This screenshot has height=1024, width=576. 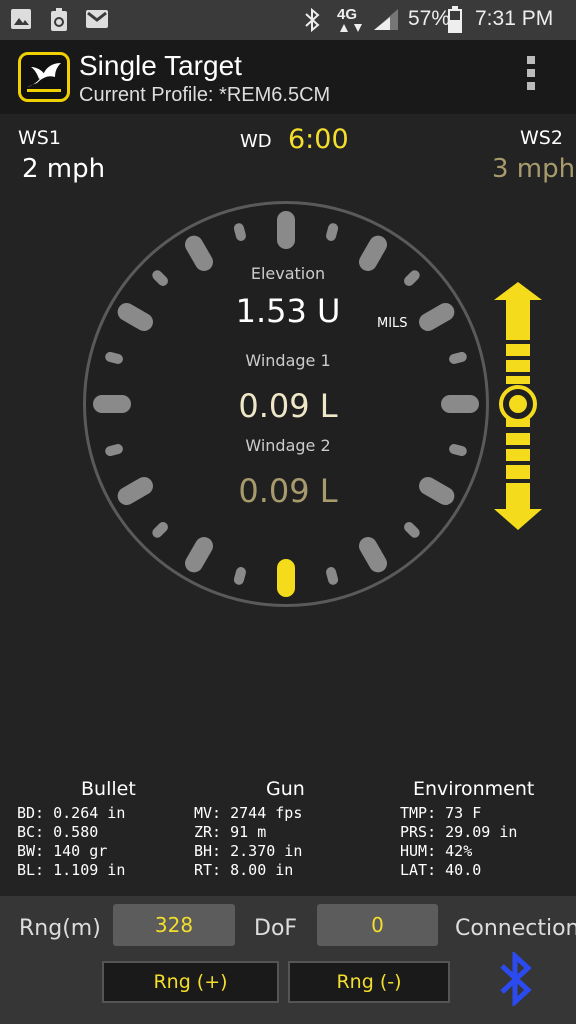 I want to click on elevation-label: Elevation, so click(x=288, y=273).